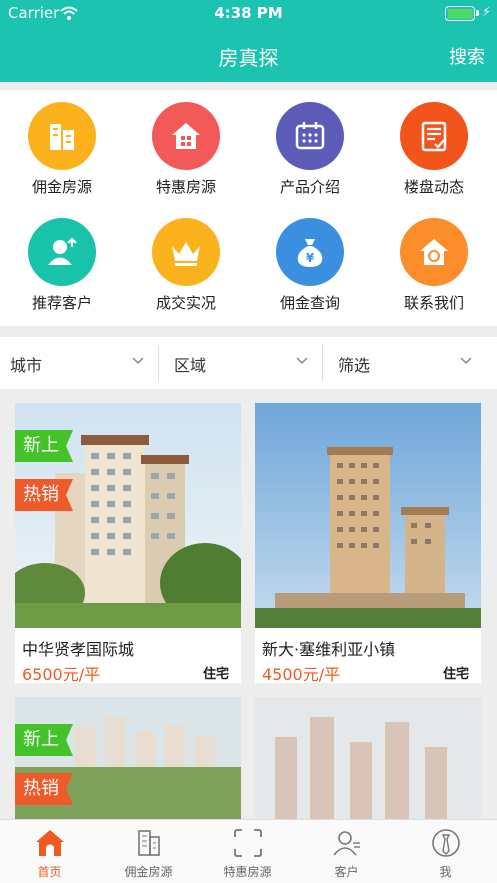 Image resolution: width=497 pixels, height=883 pixels. Describe the element at coordinates (467, 56) in the screenshot. I see `search-button: 搜索` at that location.